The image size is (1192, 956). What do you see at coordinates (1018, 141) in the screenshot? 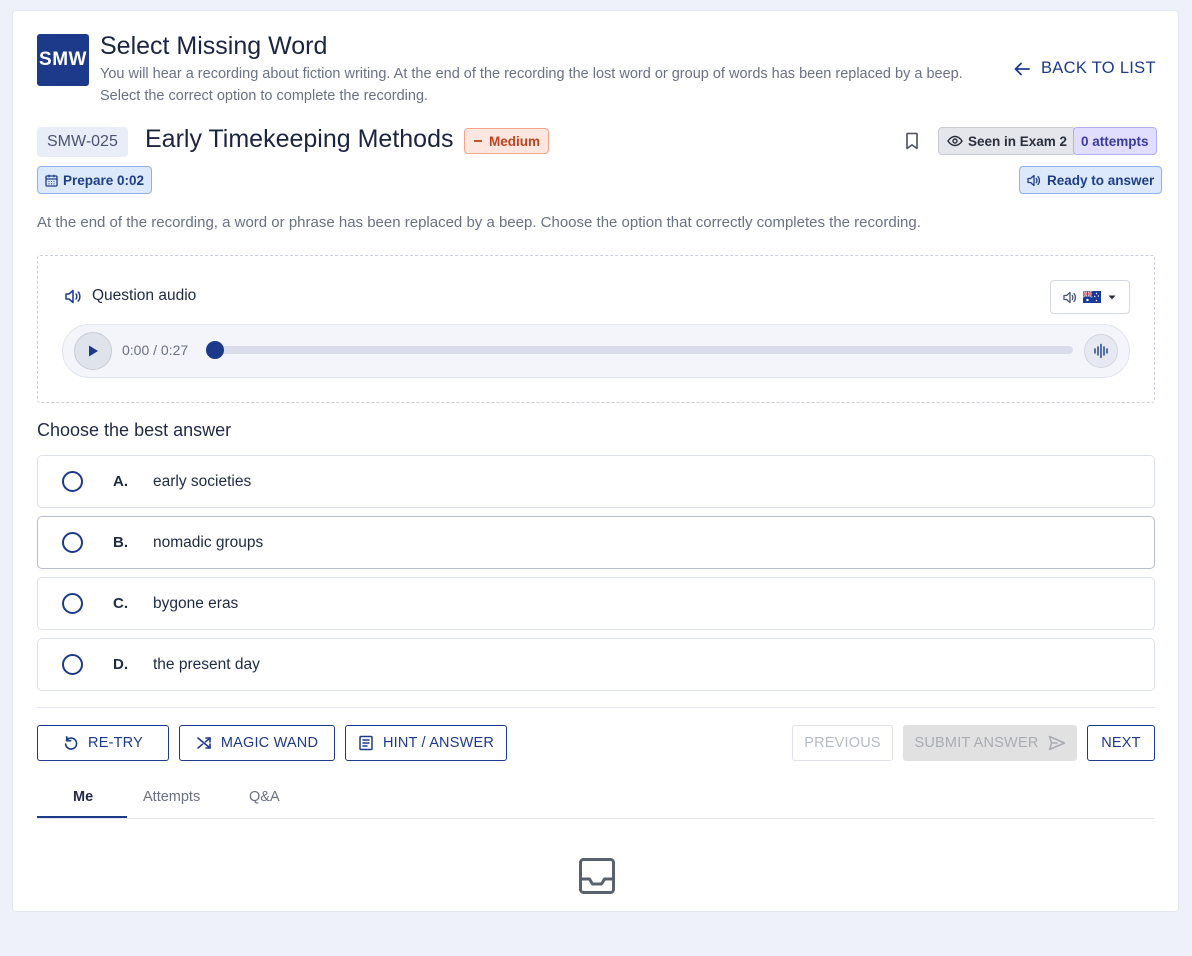
I see `seen-label: Seen in Exam 2` at bounding box center [1018, 141].